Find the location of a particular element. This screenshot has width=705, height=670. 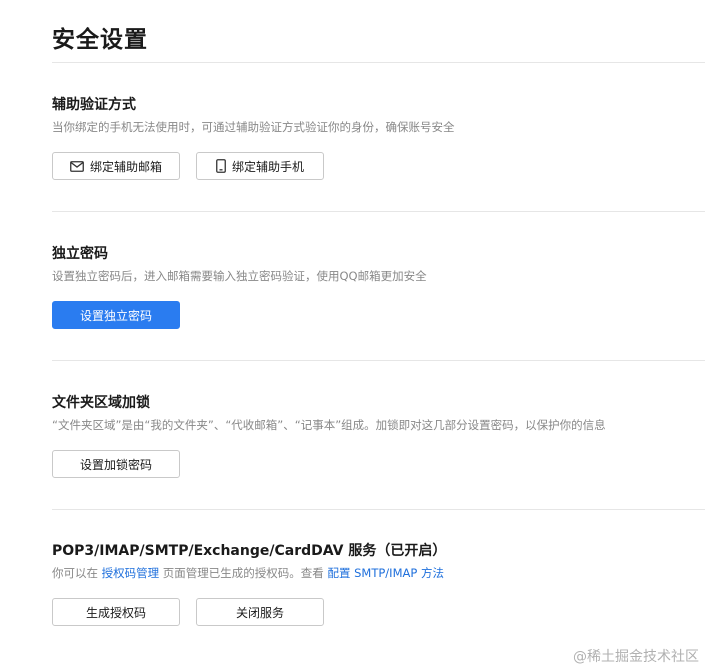

set-independent-password-button: 设置独立密码 is located at coordinates (116, 315).